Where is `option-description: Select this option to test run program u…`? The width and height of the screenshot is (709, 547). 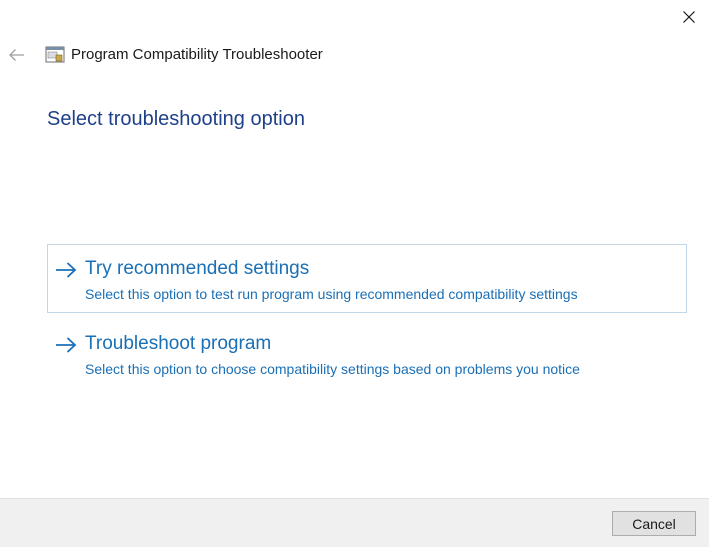
option-description: Select this option to test run program u… is located at coordinates (331, 294).